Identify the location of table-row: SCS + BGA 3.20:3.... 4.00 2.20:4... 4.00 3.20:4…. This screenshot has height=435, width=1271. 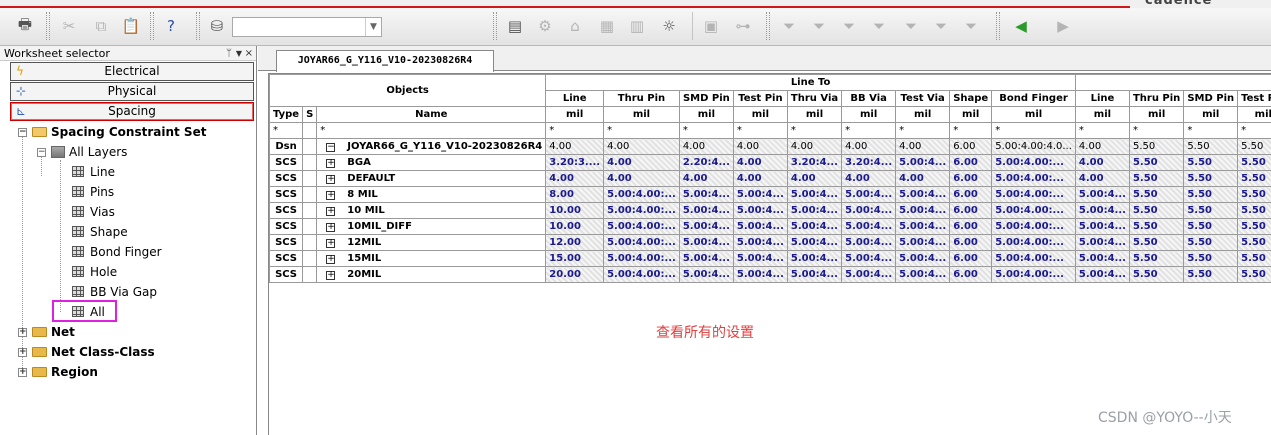
(770, 162).